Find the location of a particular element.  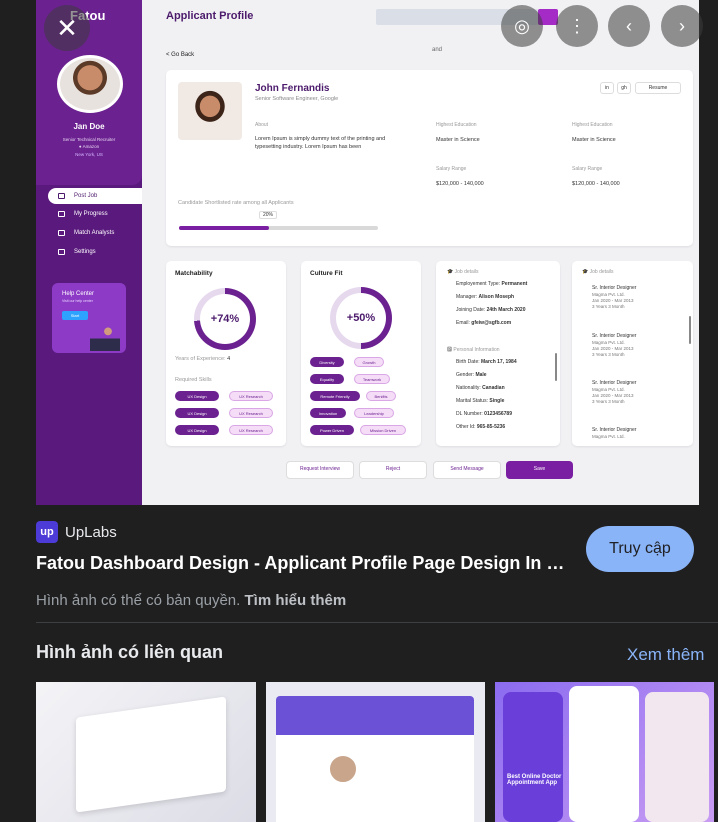

personal-row: Nationality: Canadian is located at coordinates (480, 388).